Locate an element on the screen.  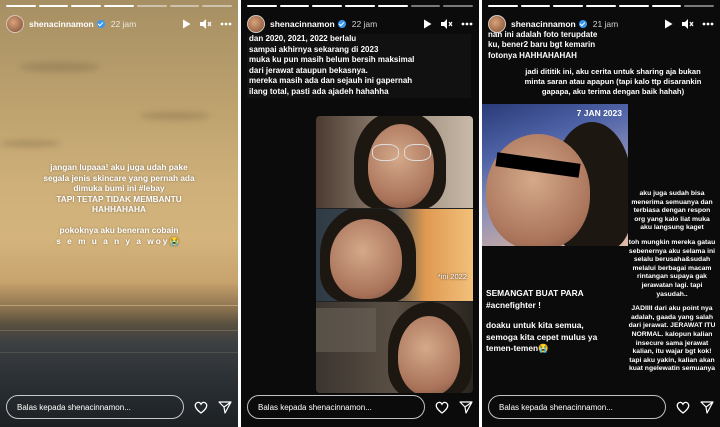
caption-line: muka ku pun masih belum bersih maksimal is located at coordinates (332, 60).